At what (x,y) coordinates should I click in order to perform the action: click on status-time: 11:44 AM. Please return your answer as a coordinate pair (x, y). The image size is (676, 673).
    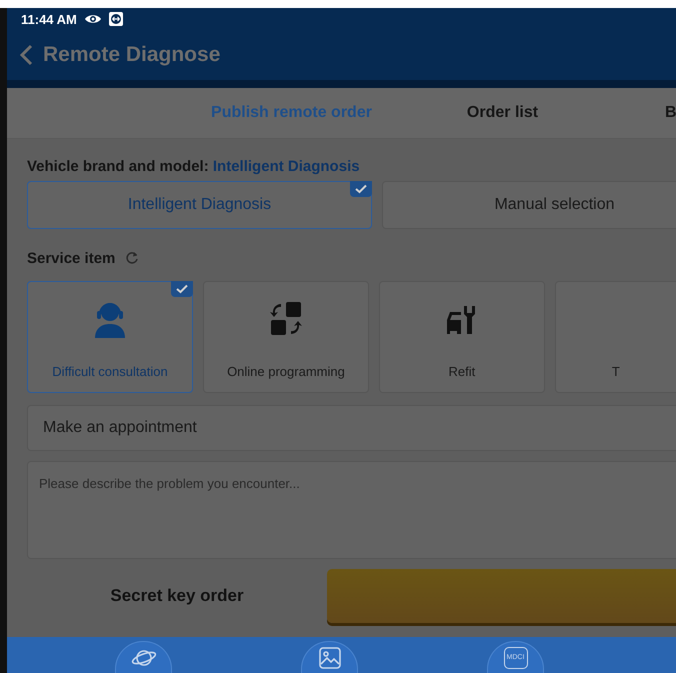
    Looking at the image, I should click on (49, 19).